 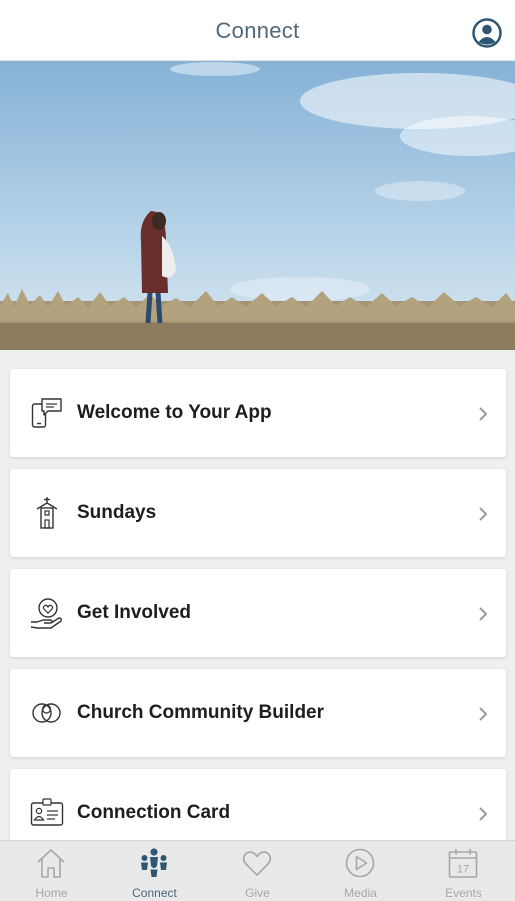 What do you see at coordinates (201, 712) in the screenshot?
I see `menu-item-label: Church Community Builder` at bounding box center [201, 712].